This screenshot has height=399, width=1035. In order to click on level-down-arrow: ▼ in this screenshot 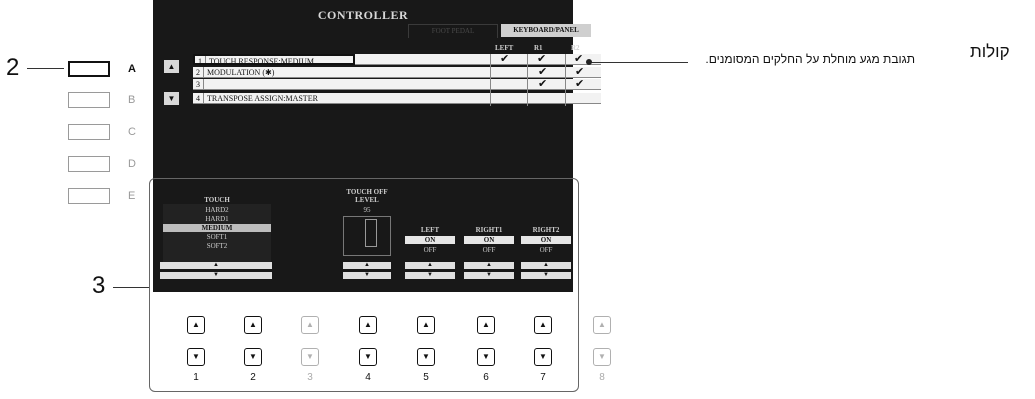, I will do `click(367, 275)`.